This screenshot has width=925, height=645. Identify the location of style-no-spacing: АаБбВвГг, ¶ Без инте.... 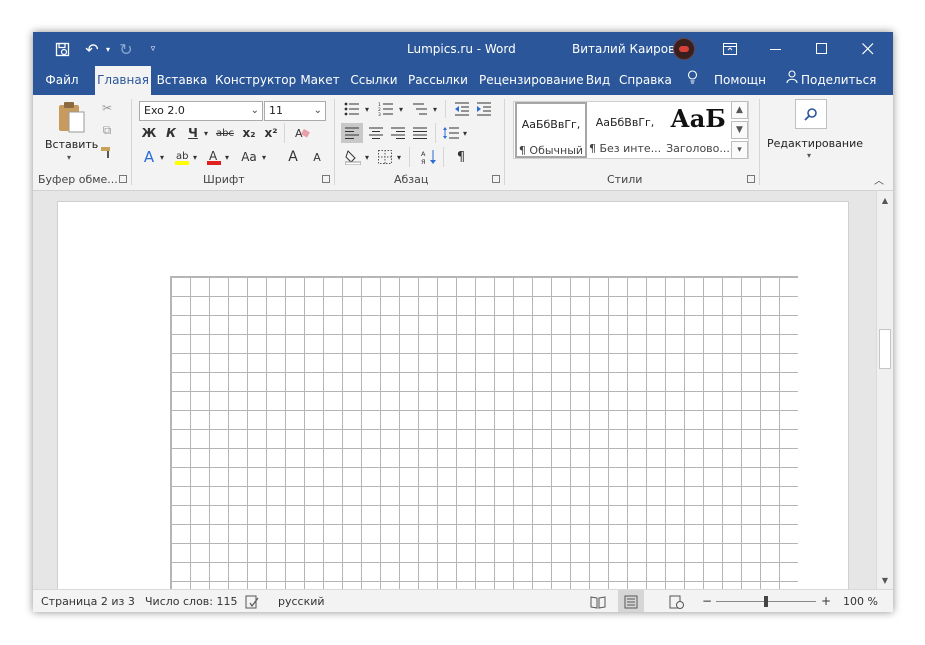
(625, 130).